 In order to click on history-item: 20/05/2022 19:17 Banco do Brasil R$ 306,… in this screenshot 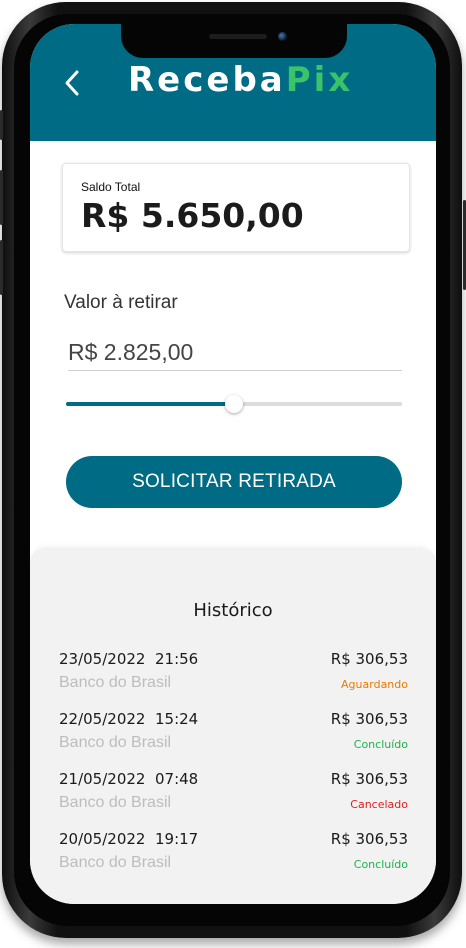, I will do `click(233, 860)`.